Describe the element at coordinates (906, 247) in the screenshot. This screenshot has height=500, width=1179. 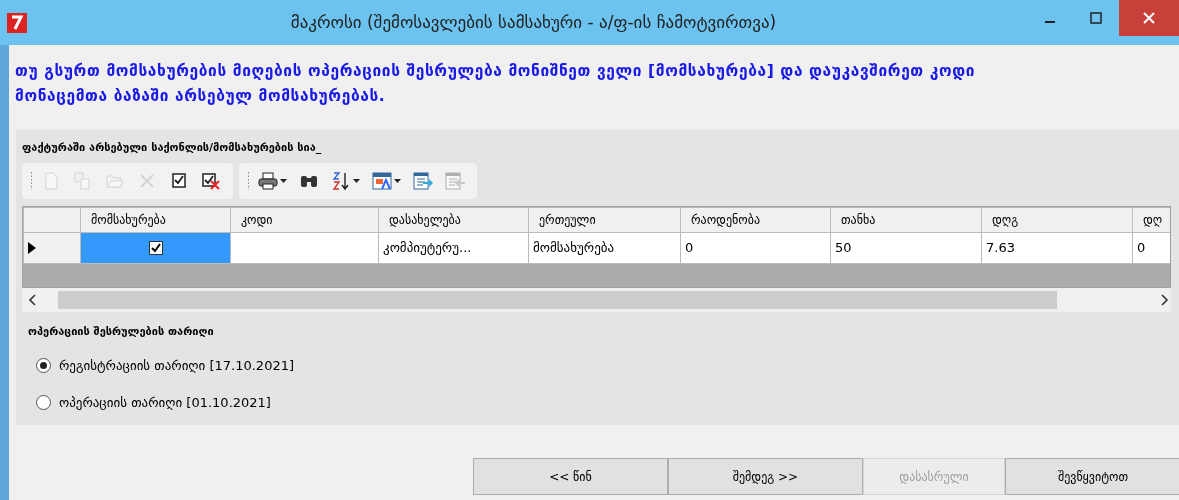
I see `table-cell: 50` at that location.